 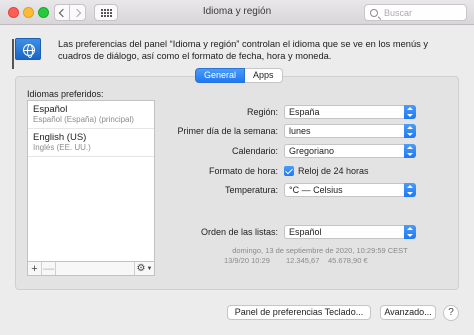 What do you see at coordinates (239, 232) in the screenshot?
I see `list-order-label: Orden de las listas:` at bounding box center [239, 232].